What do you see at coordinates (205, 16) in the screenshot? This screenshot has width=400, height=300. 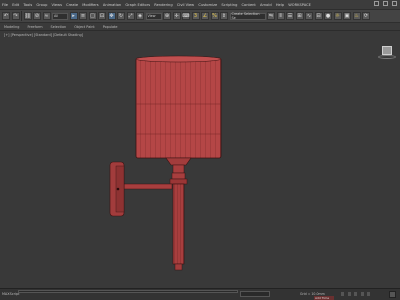 I see `angle-snap-icon: ∠` at bounding box center [205, 16].